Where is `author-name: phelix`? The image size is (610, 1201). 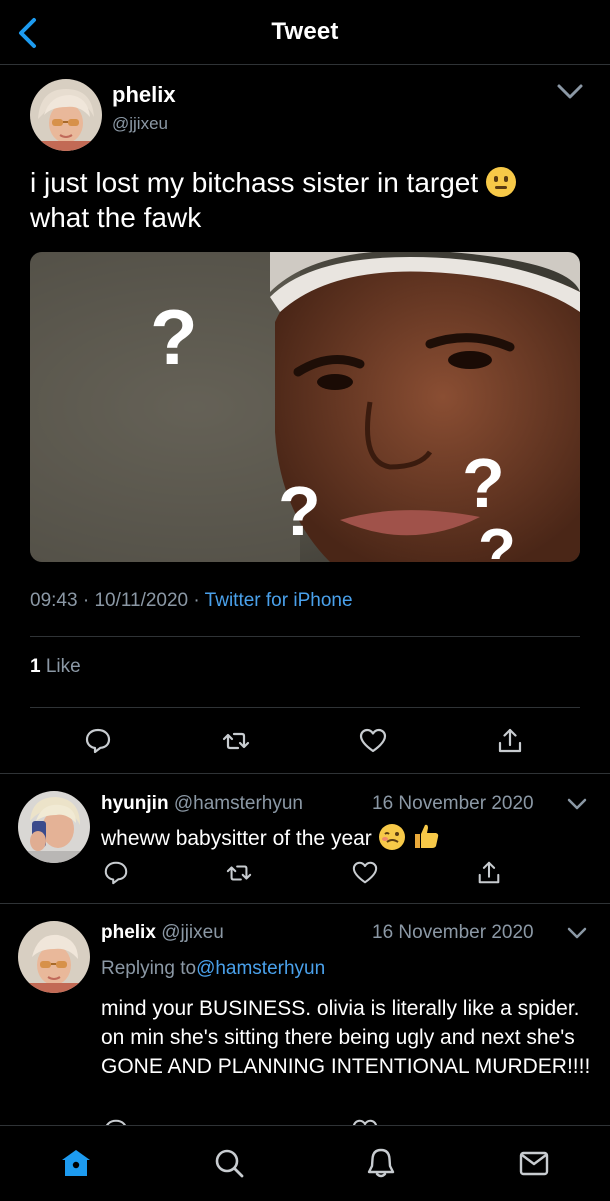 author-name: phelix is located at coordinates (144, 95).